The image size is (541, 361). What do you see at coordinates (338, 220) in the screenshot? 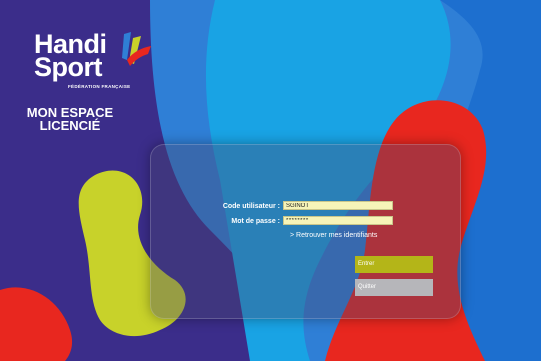
I see `password-input` at bounding box center [338, 220].